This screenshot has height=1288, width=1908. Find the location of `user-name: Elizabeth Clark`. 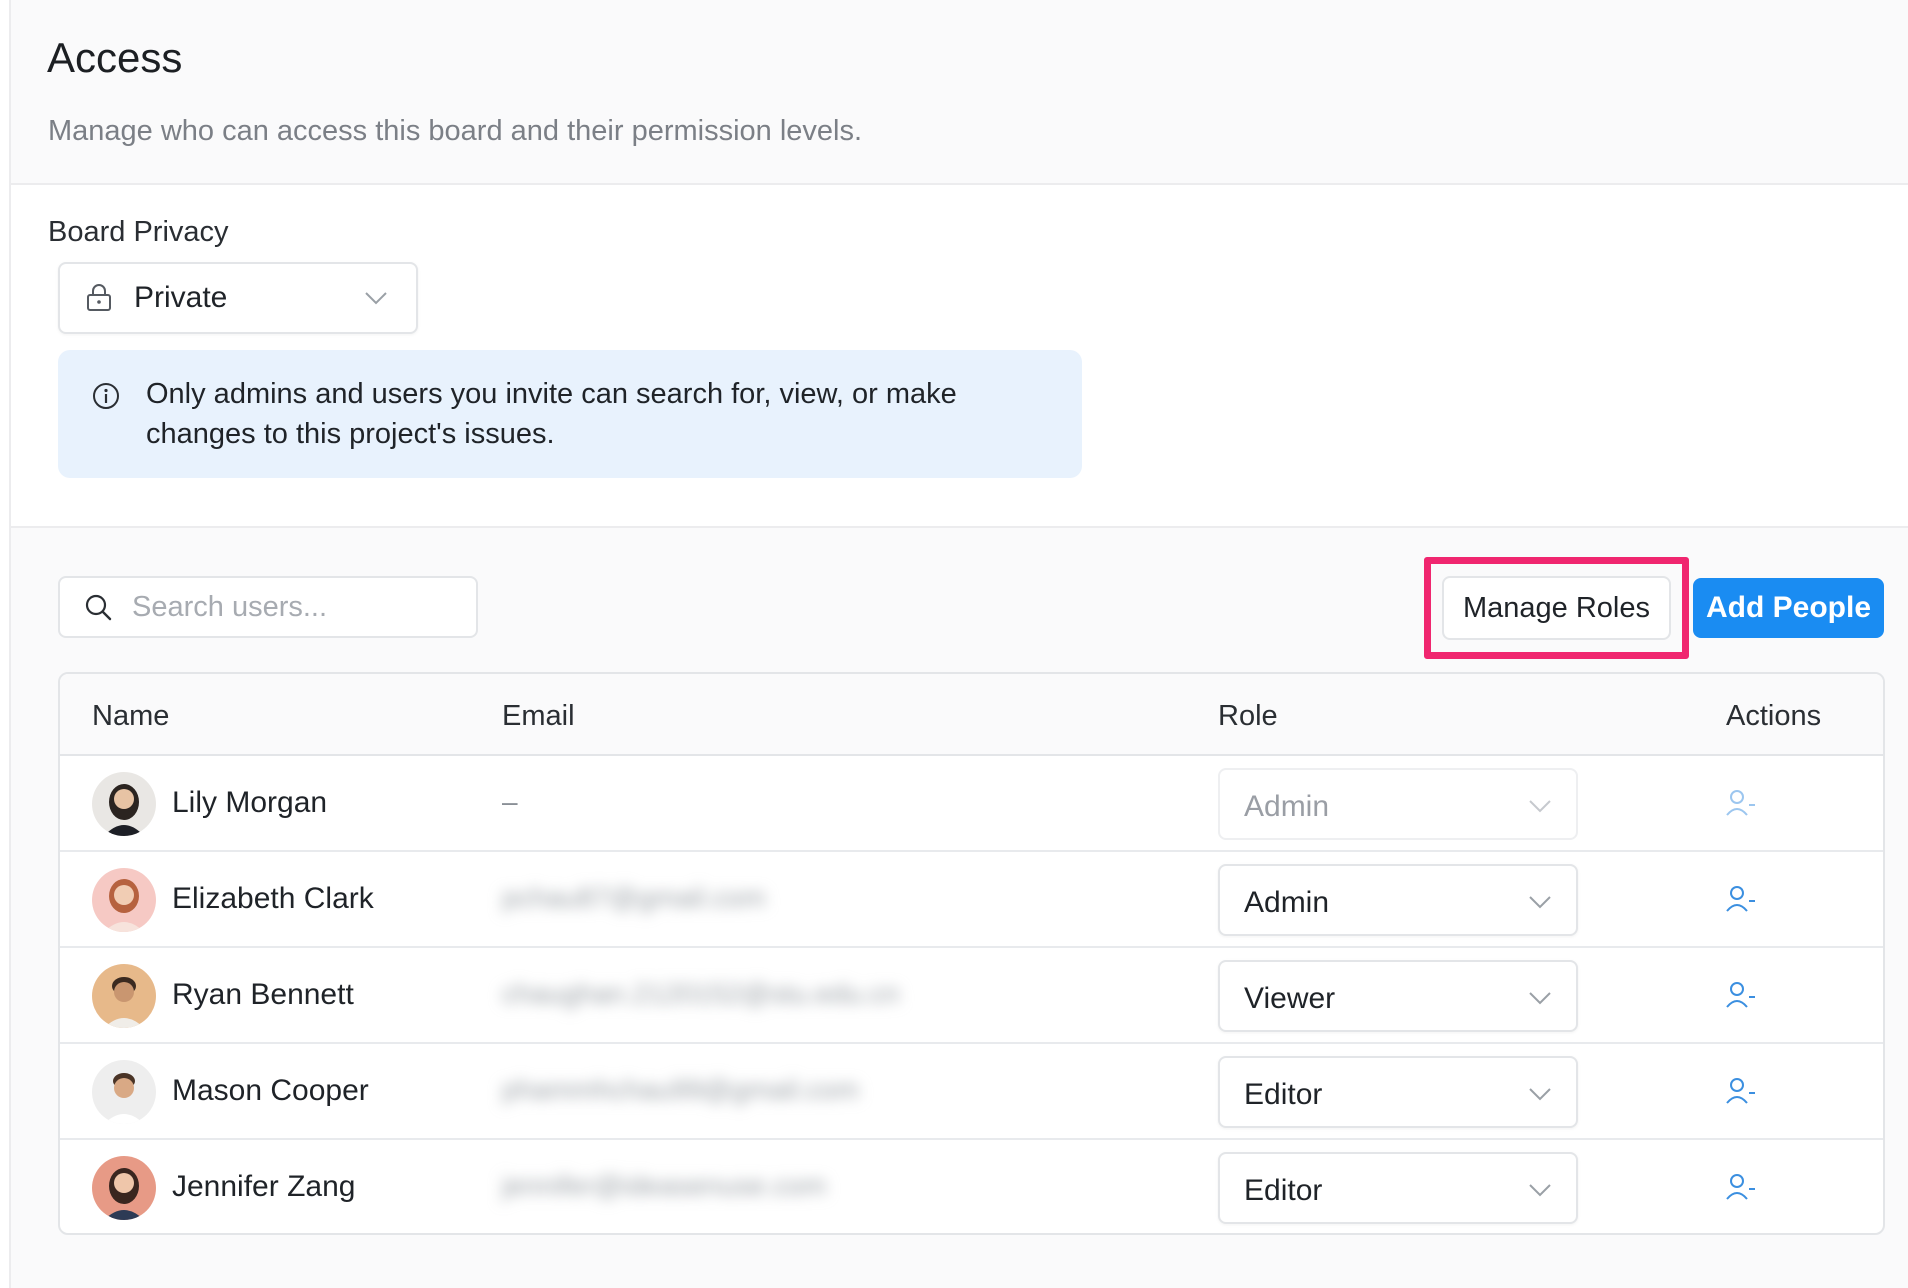

user-name: Elizabeth Clark is located at coordinates (273, 898).